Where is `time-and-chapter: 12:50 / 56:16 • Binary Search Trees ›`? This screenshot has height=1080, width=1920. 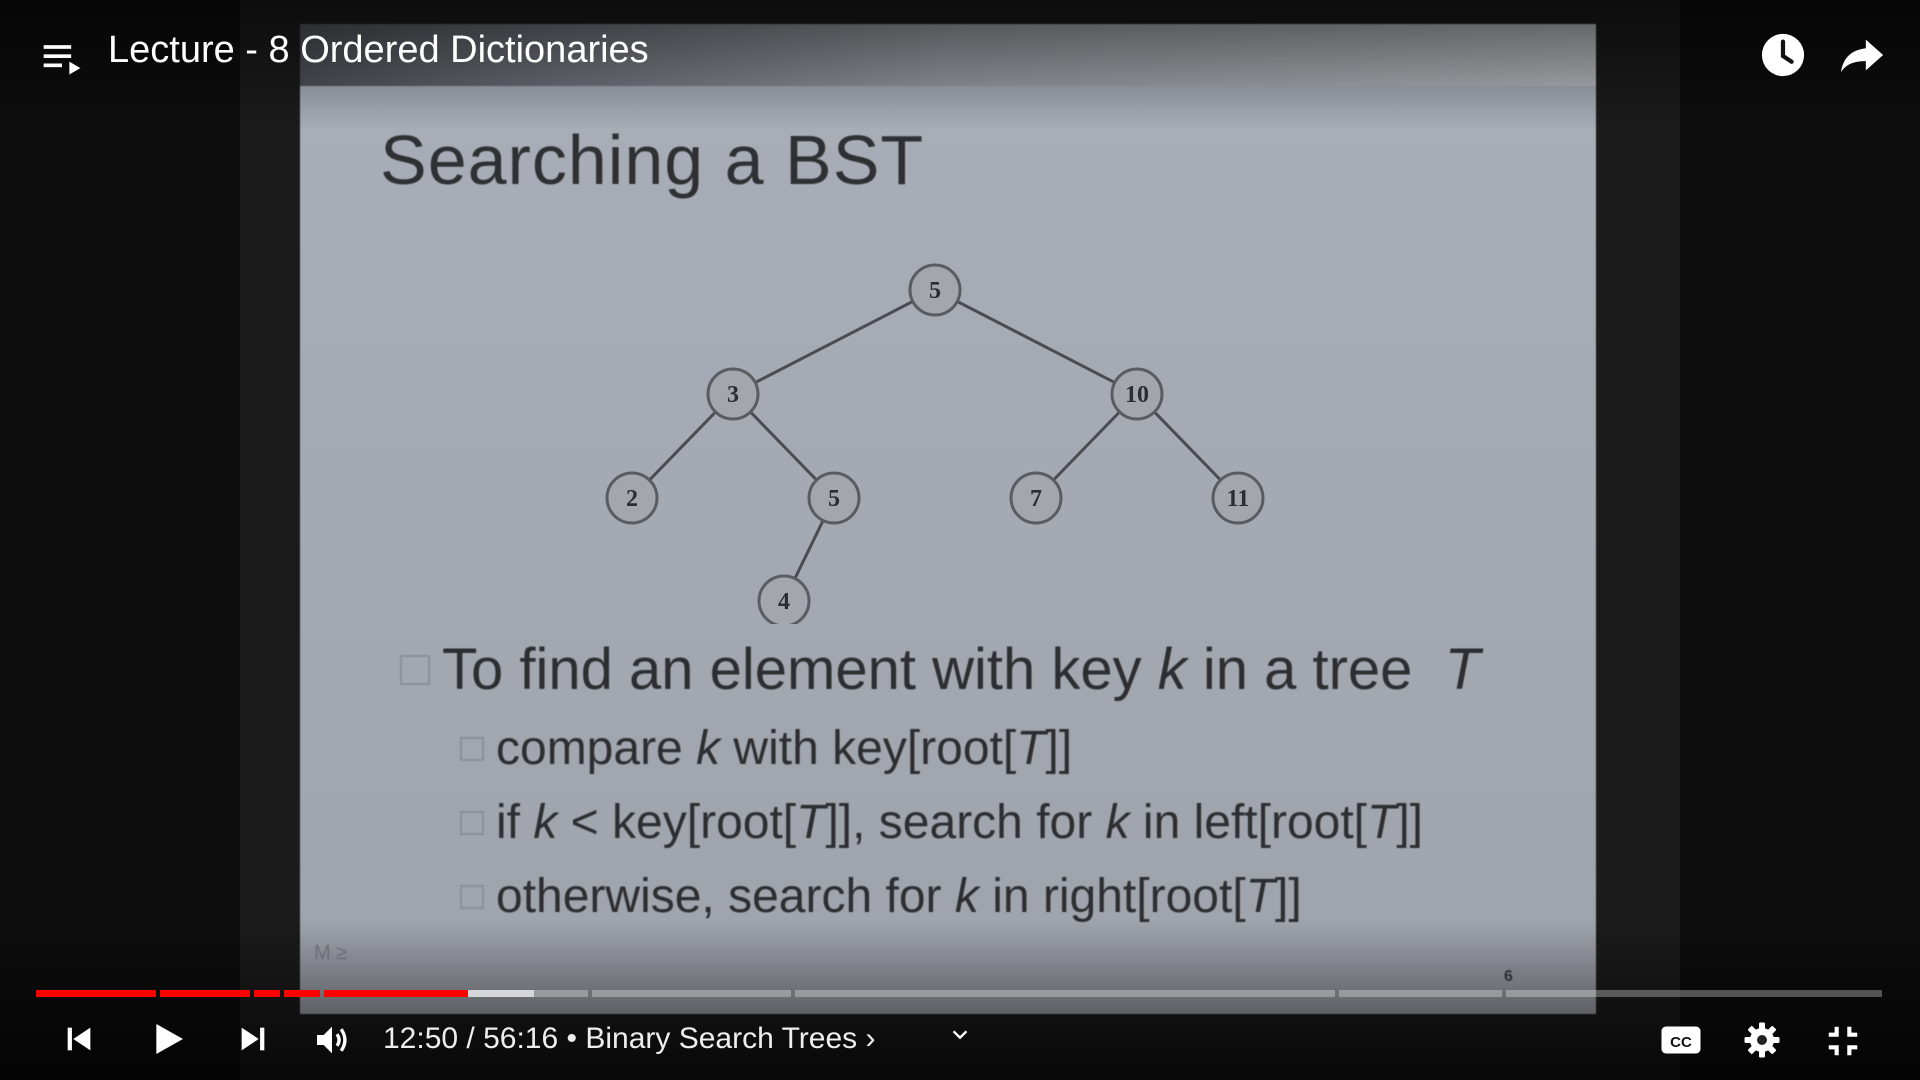 time-and-chapter: 12:50 / 56:16 • Binary Search Trees › is located at coordinates (629, 1039).